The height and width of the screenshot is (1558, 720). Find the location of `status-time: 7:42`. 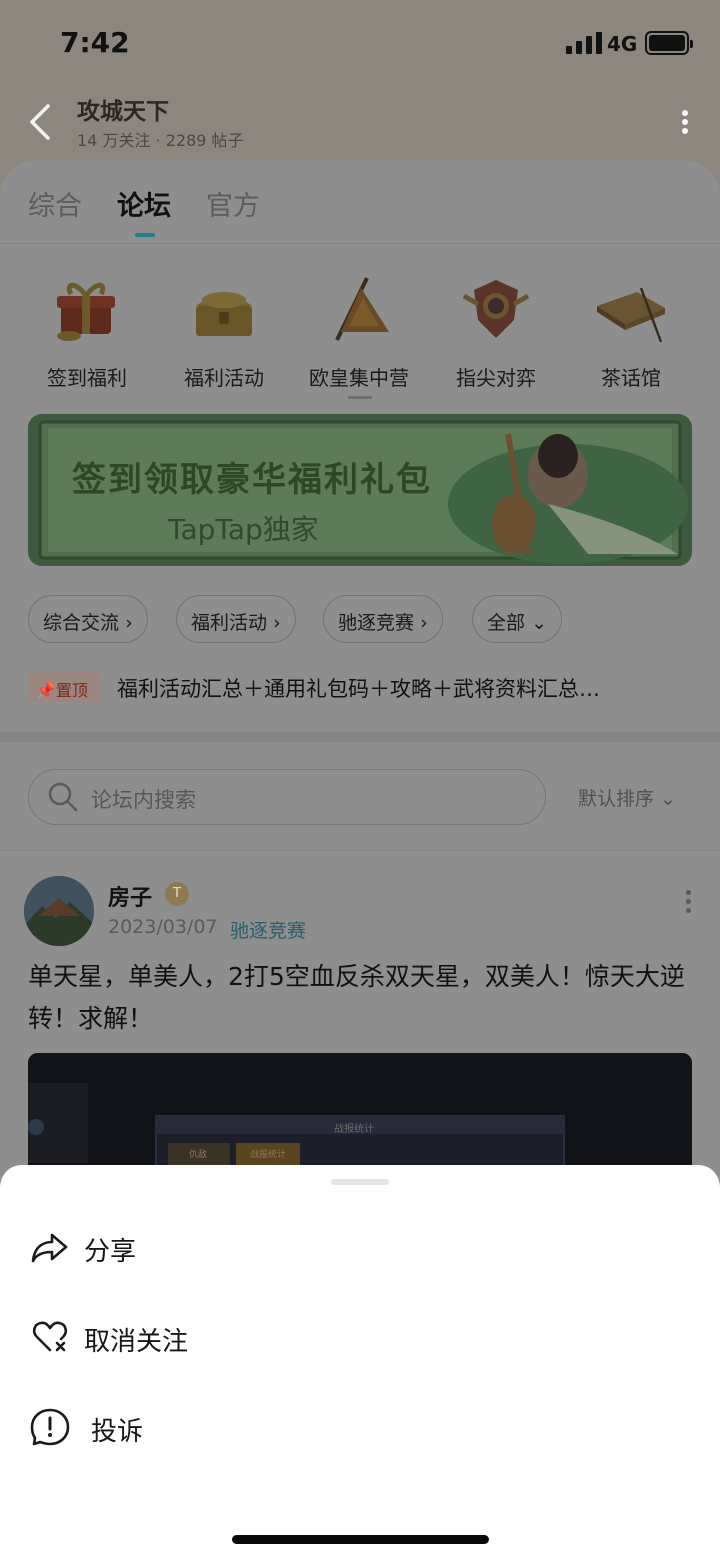

status-time: 7:42 is located at coordinates (95, 42).